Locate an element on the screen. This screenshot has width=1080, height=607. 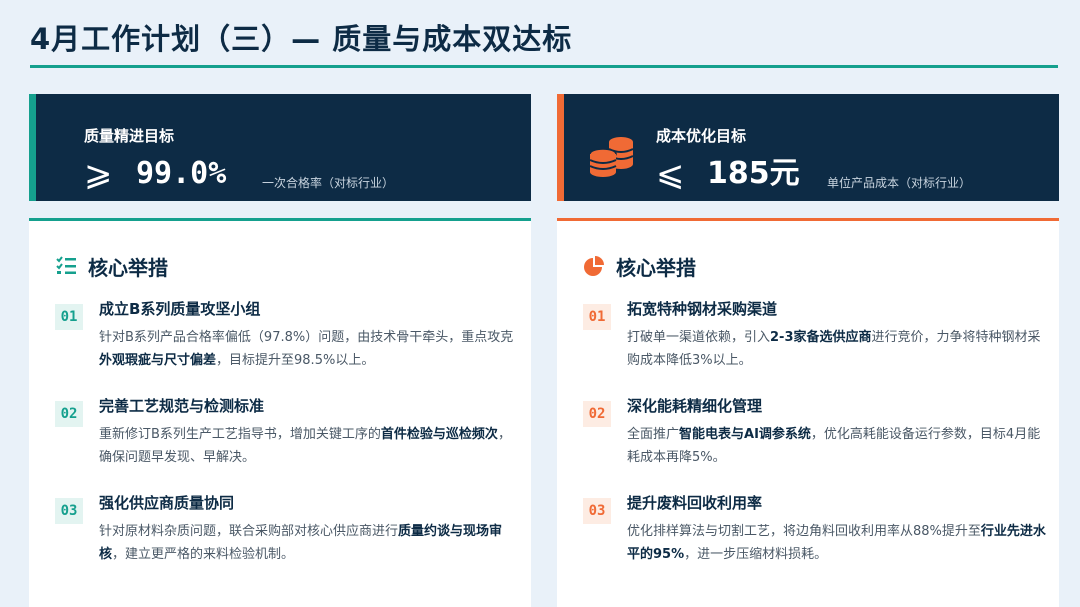
cost-target-value: 185元 is located at coordinates (753, 173).